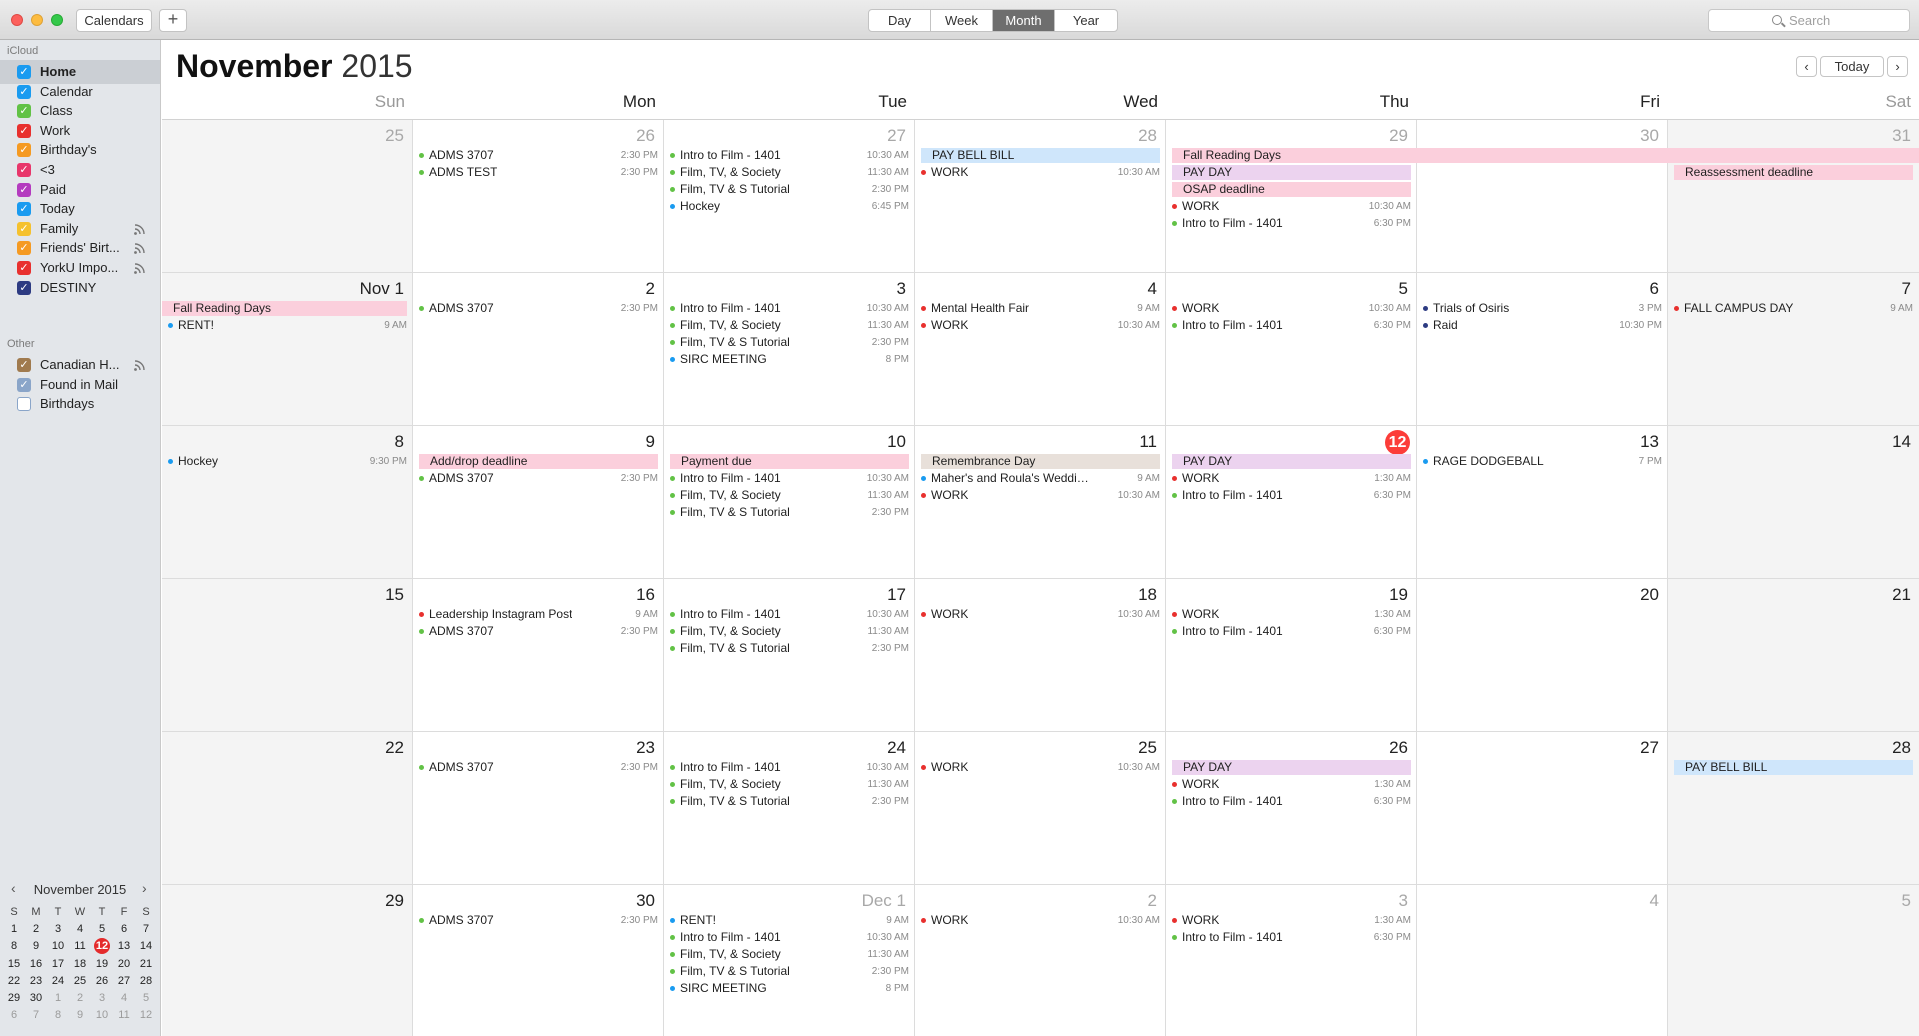  What do you see at coordinates (36, 981) in the screenshot?
I see `mini-day: 23` at bounding box center [36, 981].